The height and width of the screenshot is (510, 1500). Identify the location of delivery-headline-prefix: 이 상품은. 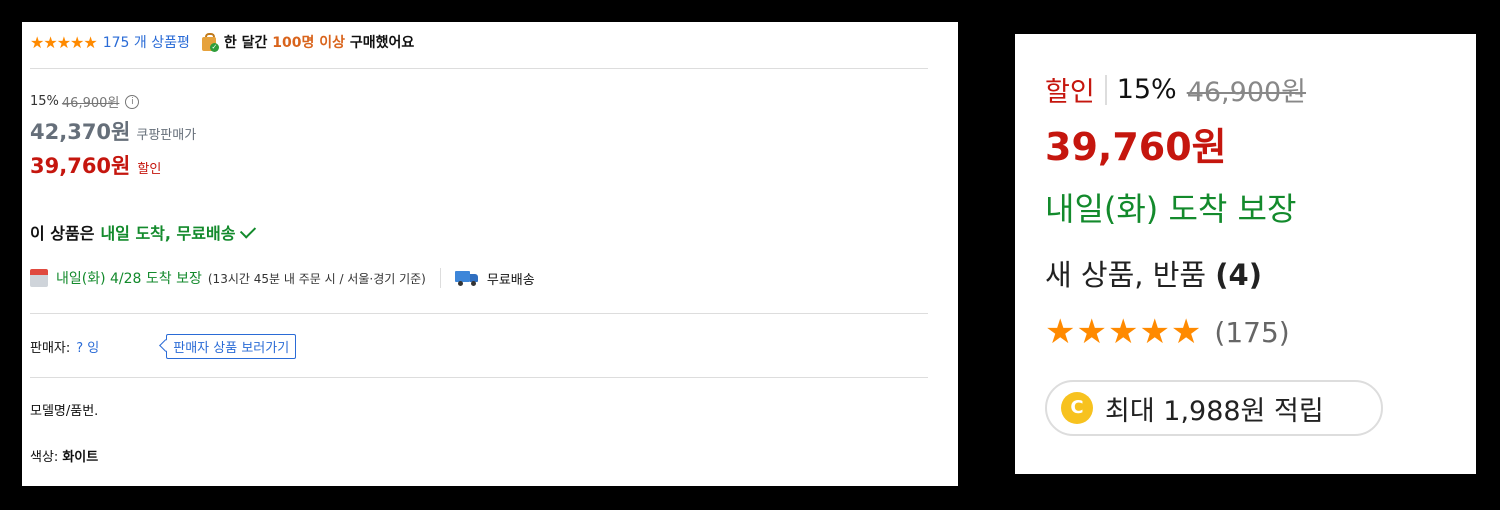
(62, 233).